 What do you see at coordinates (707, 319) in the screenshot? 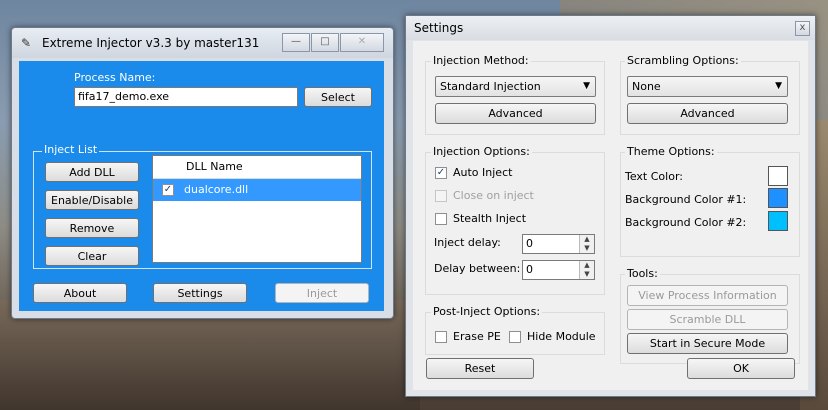
I see `scramble-dll-button: Scramble DLL` at bounding box center [707, 319].